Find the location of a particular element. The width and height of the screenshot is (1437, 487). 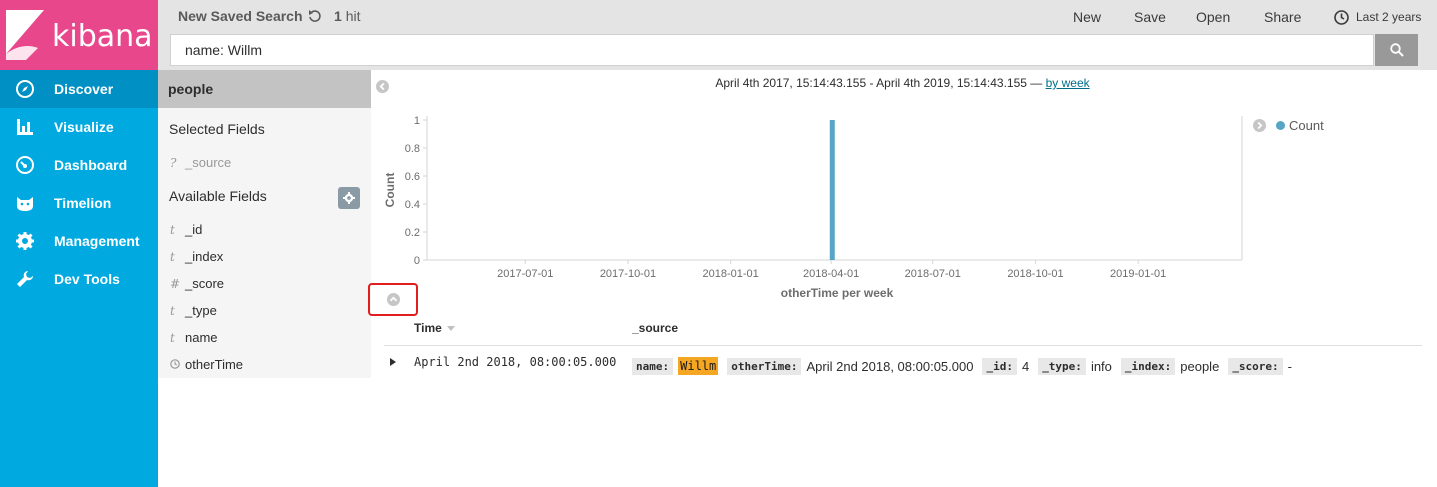

source-value: 4 is located at coordinates (1025, 366).